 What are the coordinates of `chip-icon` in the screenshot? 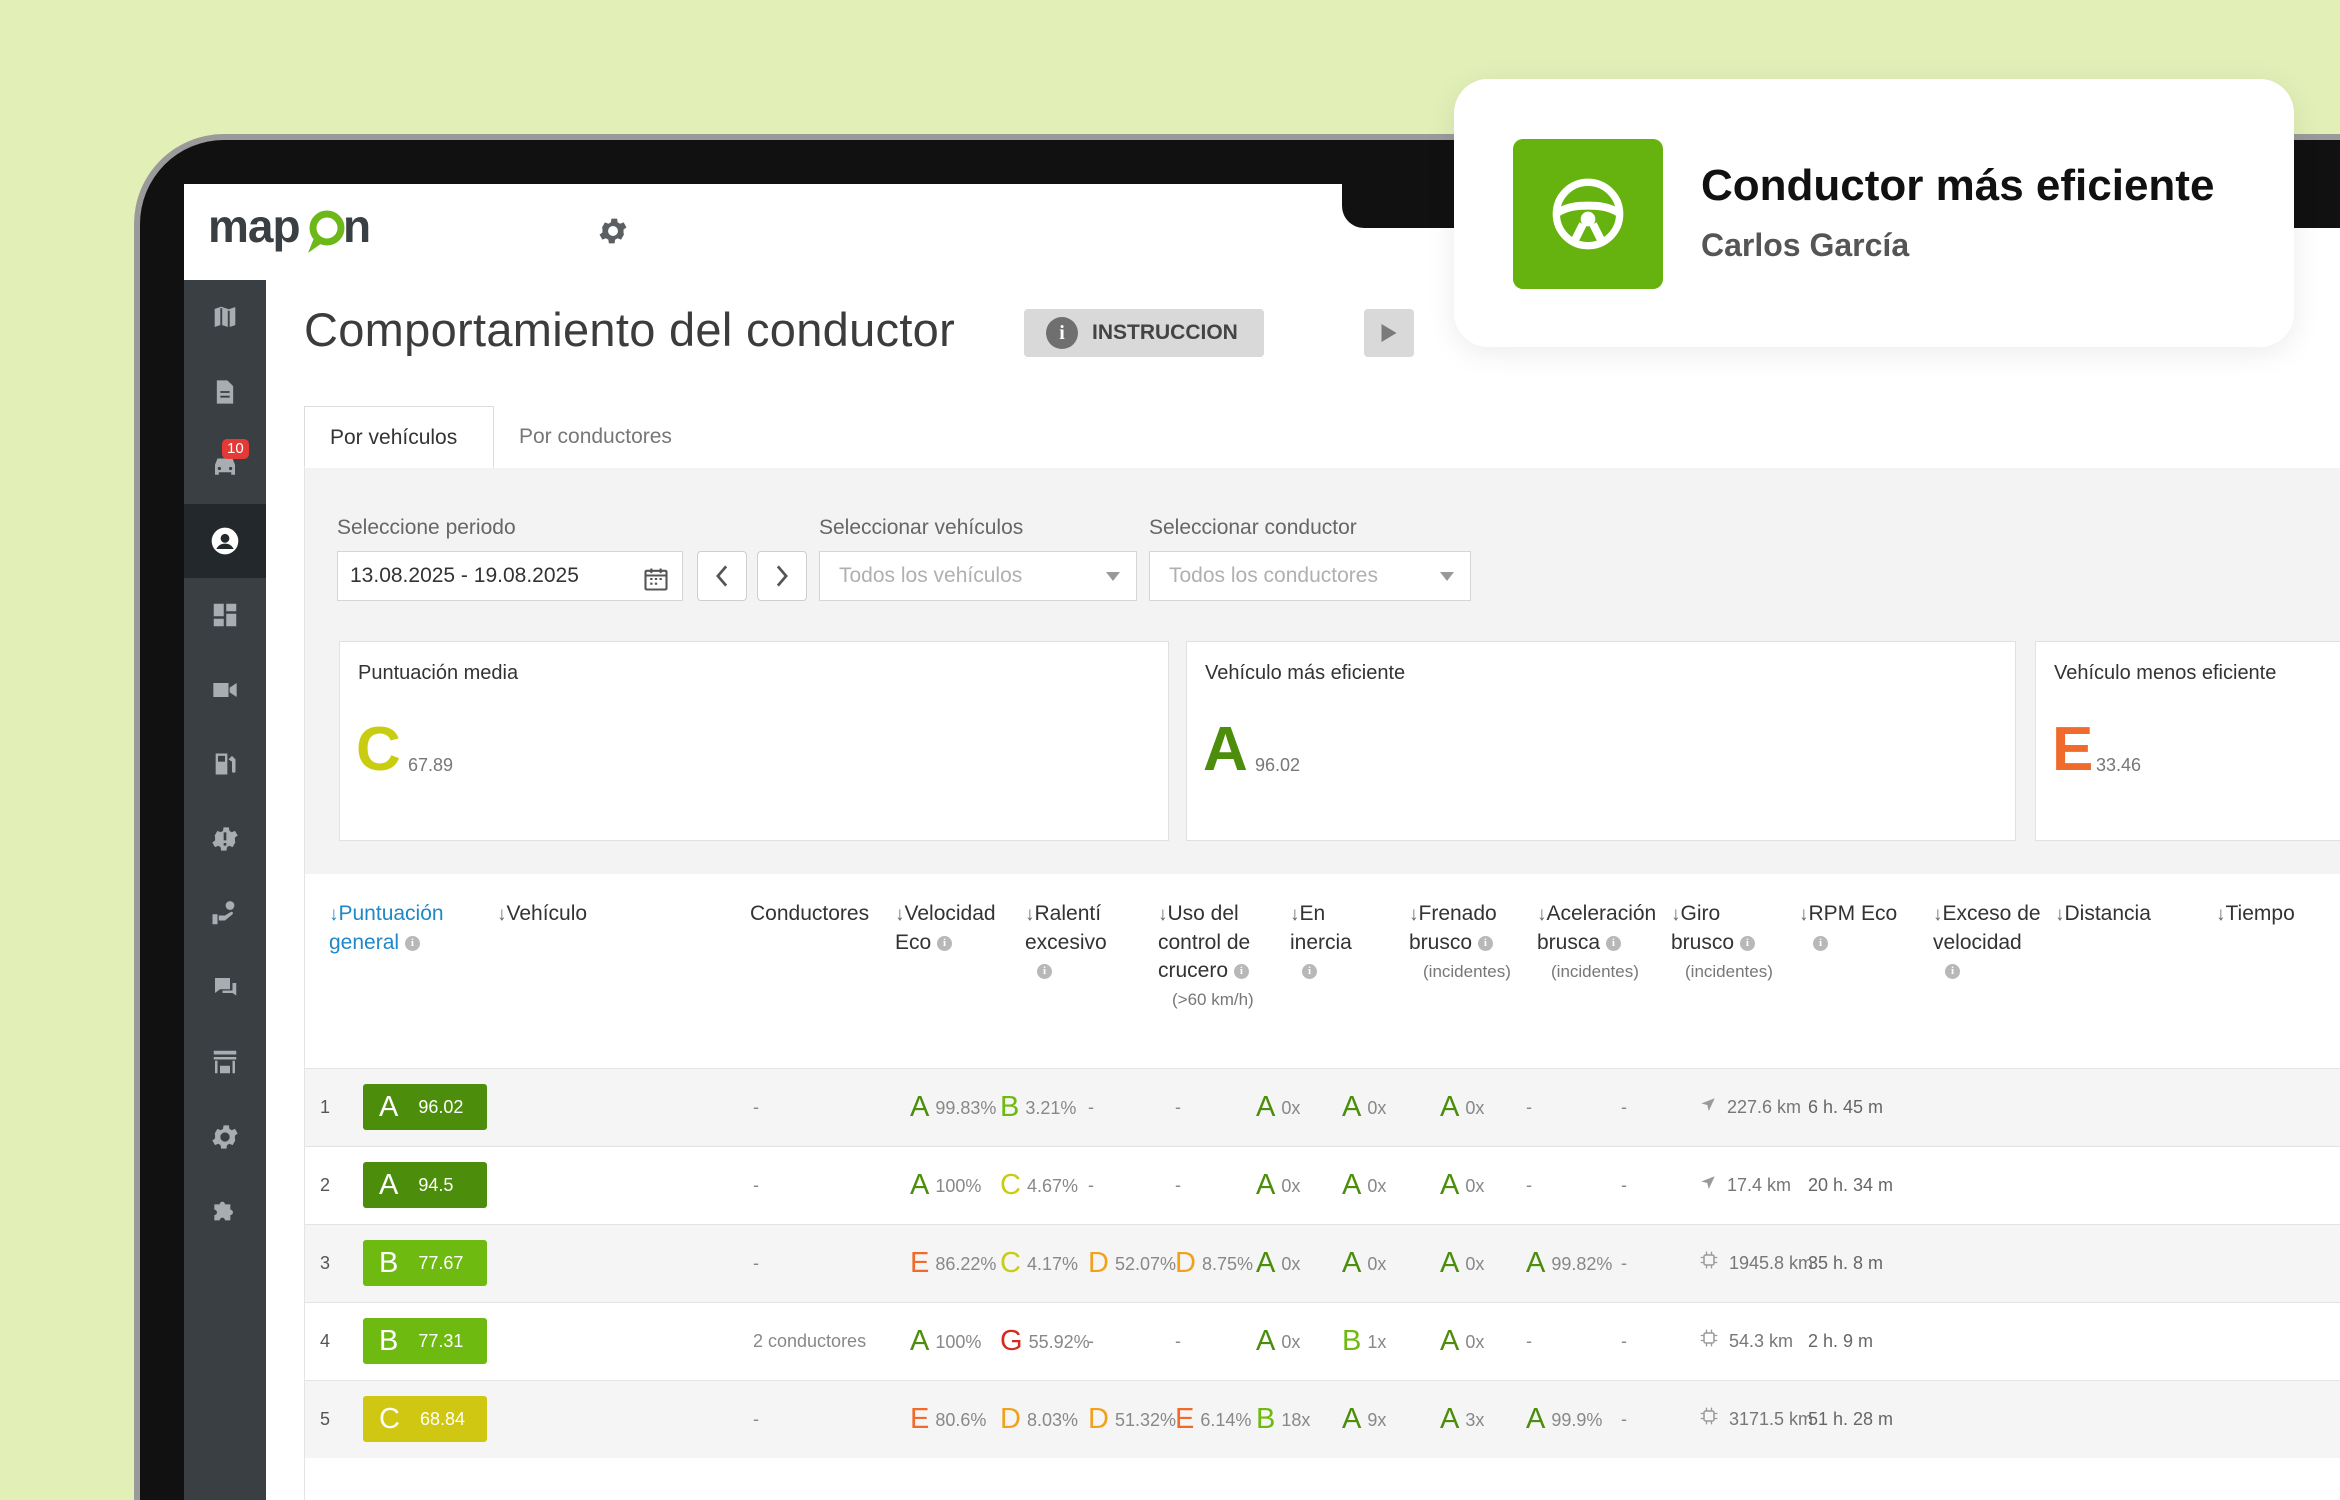 It's located at (1709, 1342).